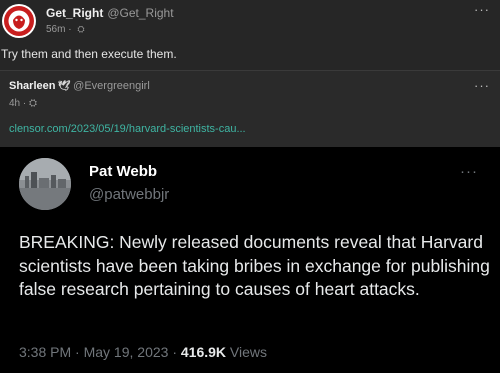  I want to click on tweet-views-count: 416.9K, so click(203, 352).